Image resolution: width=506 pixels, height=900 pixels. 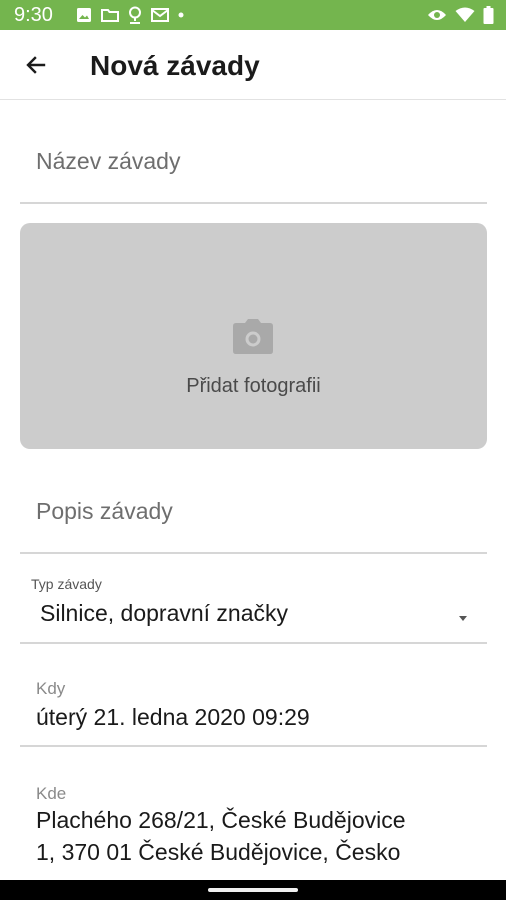 I want to click on battery-icon, so click(x=488, y=15).